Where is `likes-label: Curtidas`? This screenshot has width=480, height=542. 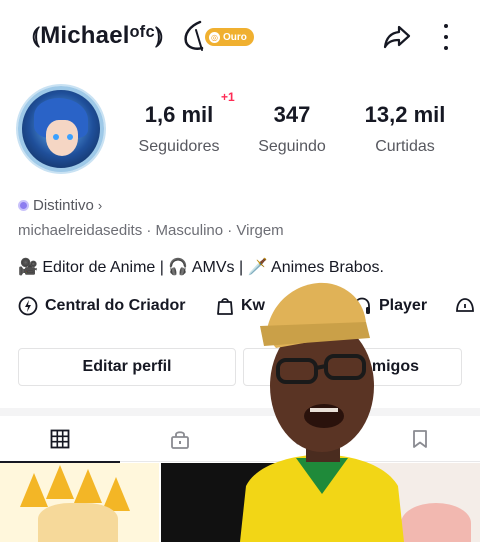
likes-label: Curtidas is located at coordinates (405, 146).